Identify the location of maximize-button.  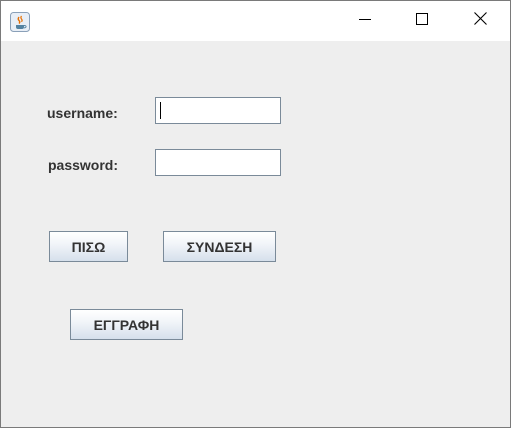
(422, 21).